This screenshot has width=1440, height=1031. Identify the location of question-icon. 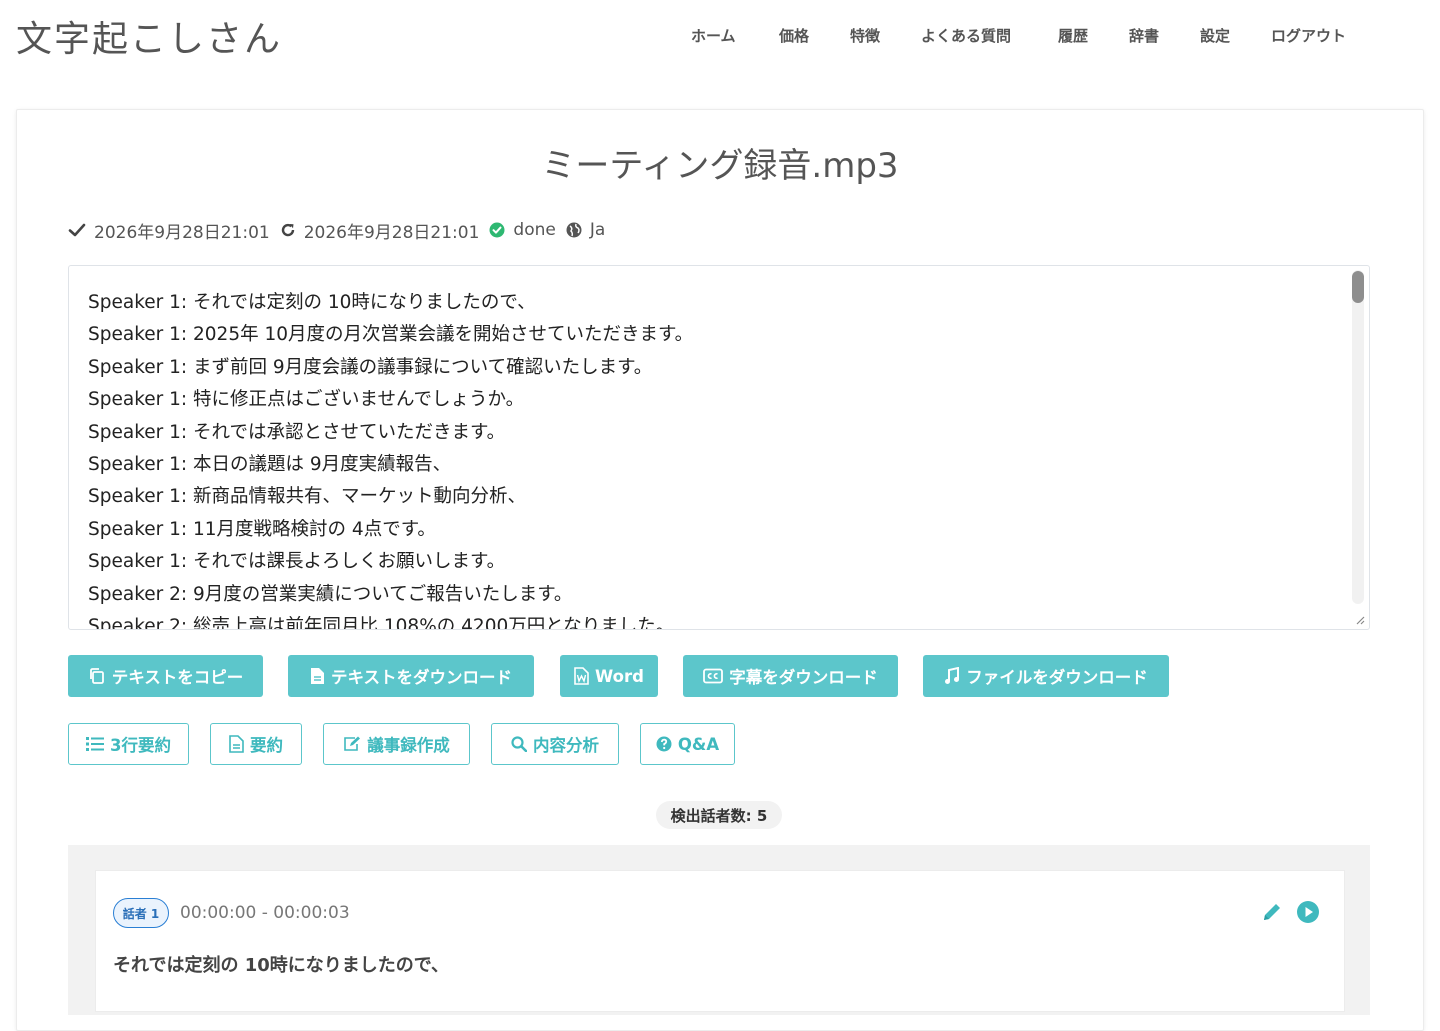
(664, 744).